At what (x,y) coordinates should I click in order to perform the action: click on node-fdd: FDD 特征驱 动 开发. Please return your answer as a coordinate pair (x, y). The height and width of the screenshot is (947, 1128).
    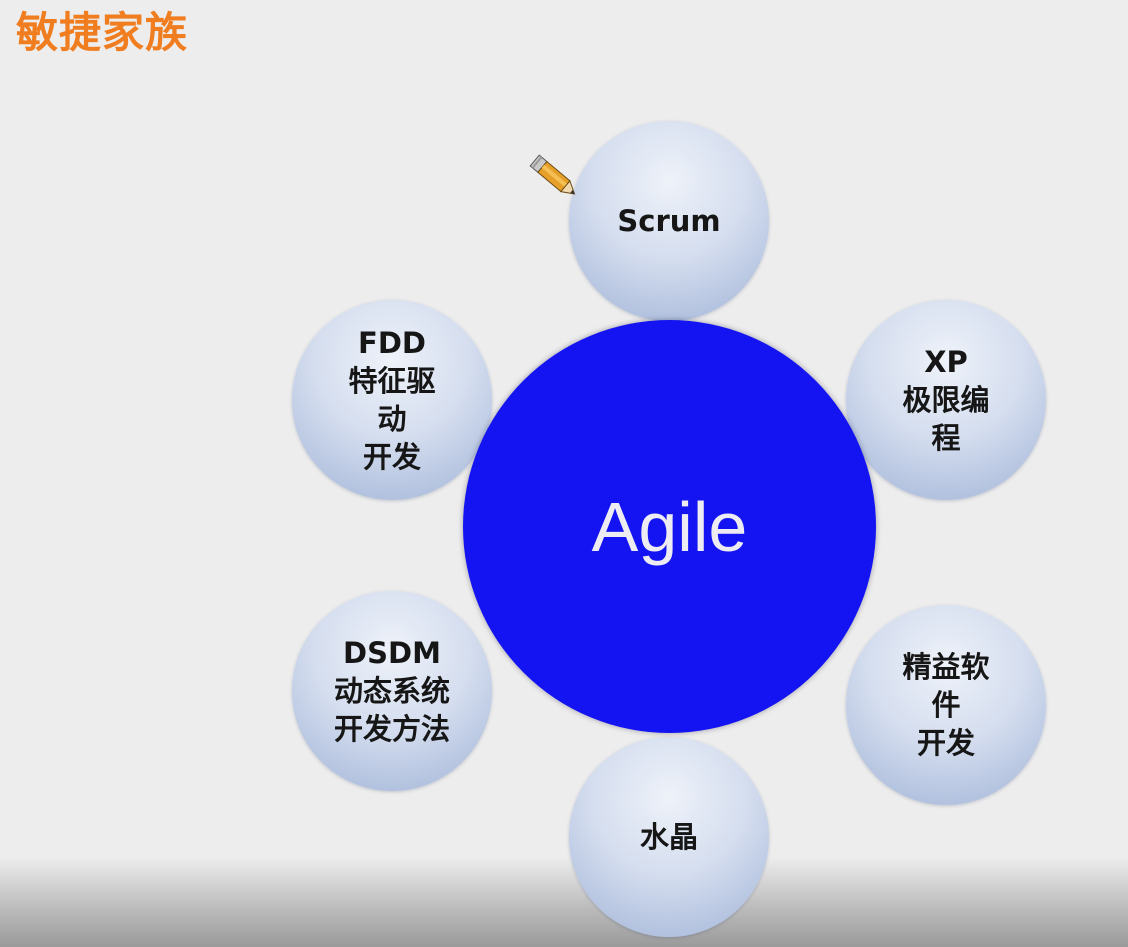
    Looking at the image, I should click on (392, 400).